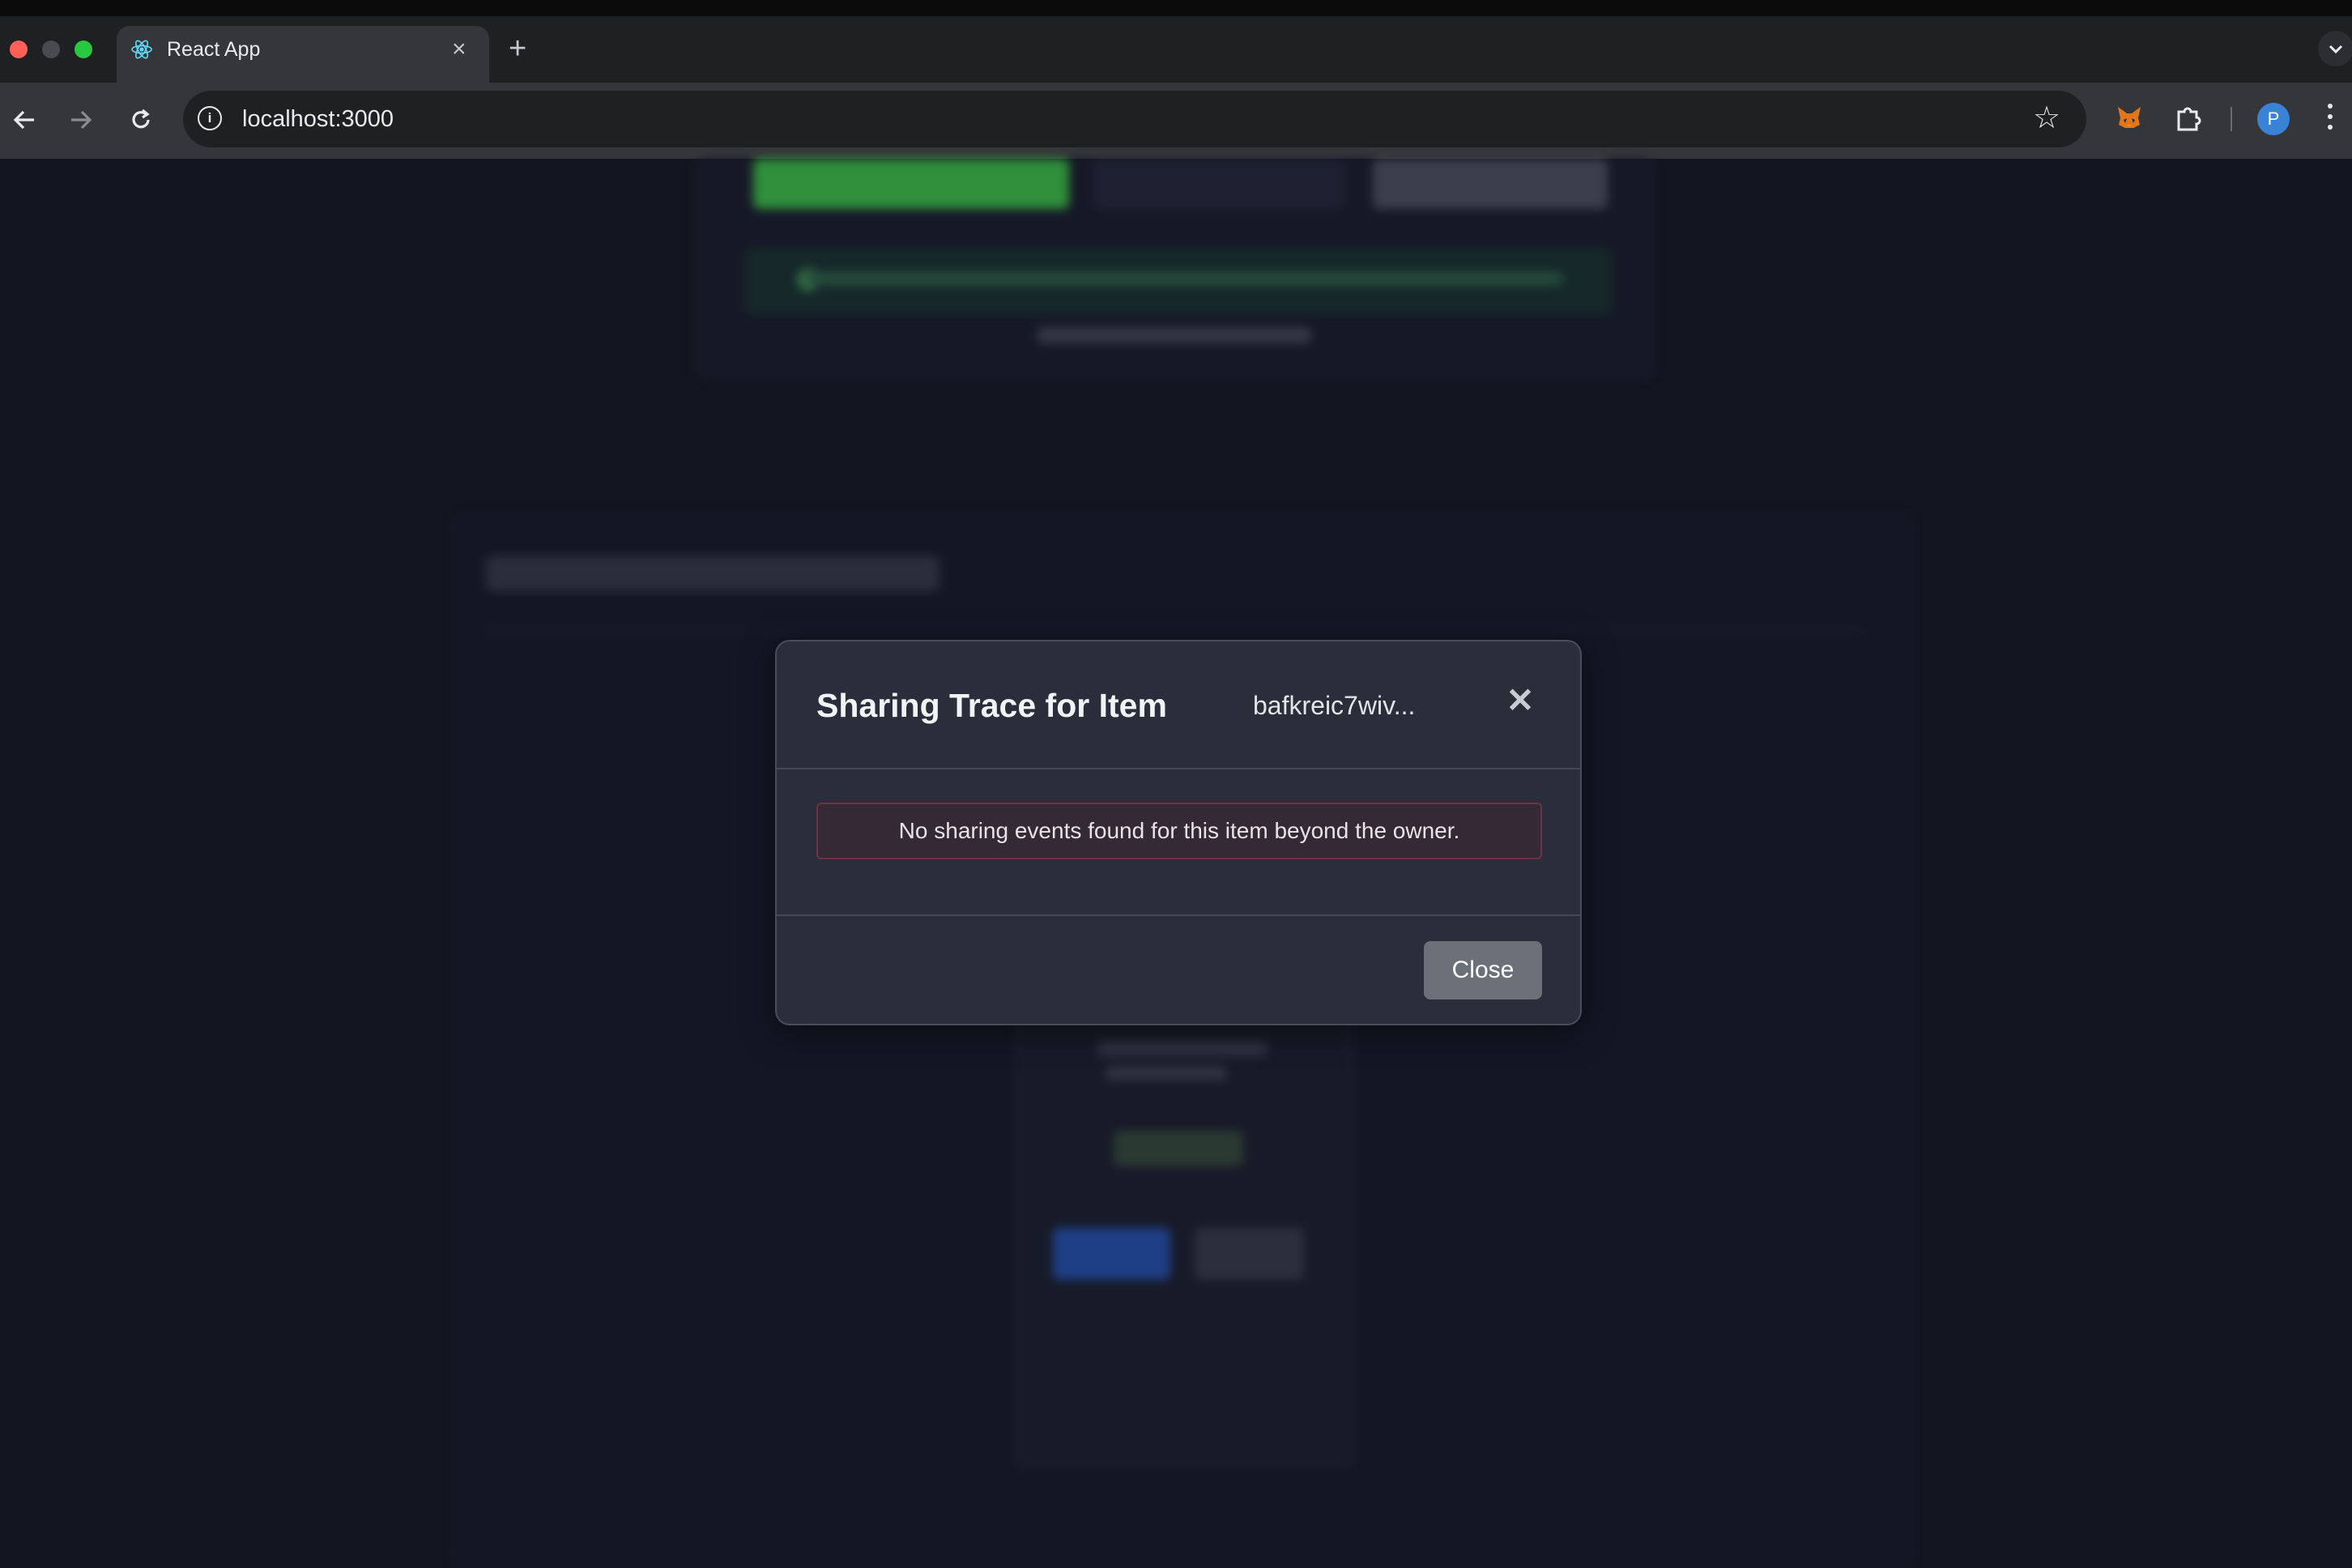 The width and height of the screenshot is (2352, 1568). I want to click on background-card-primary-button, so click(1111, 1254).